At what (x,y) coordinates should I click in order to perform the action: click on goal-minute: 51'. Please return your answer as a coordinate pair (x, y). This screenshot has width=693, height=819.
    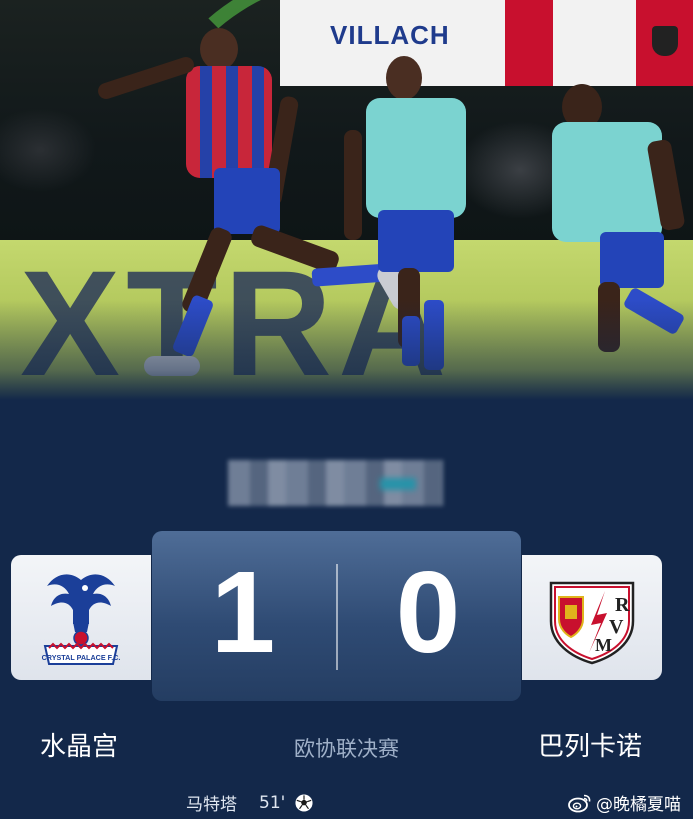
    Looking at the image, I should click on (272, 802).